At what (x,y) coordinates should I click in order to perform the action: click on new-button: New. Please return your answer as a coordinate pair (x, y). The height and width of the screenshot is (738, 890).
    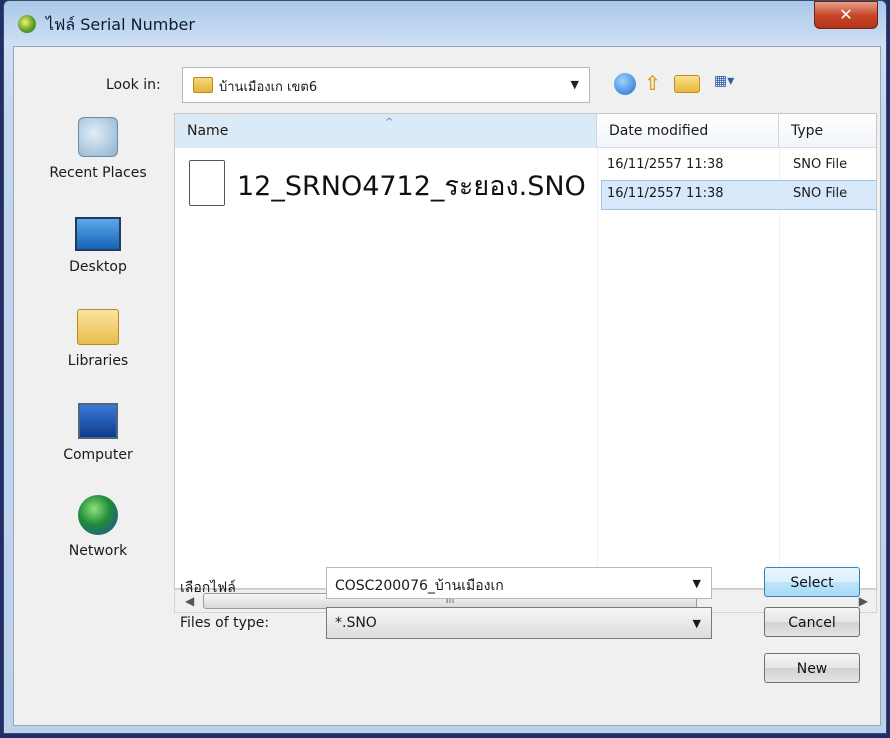
    Looking at the image, I should click on (812, 668).